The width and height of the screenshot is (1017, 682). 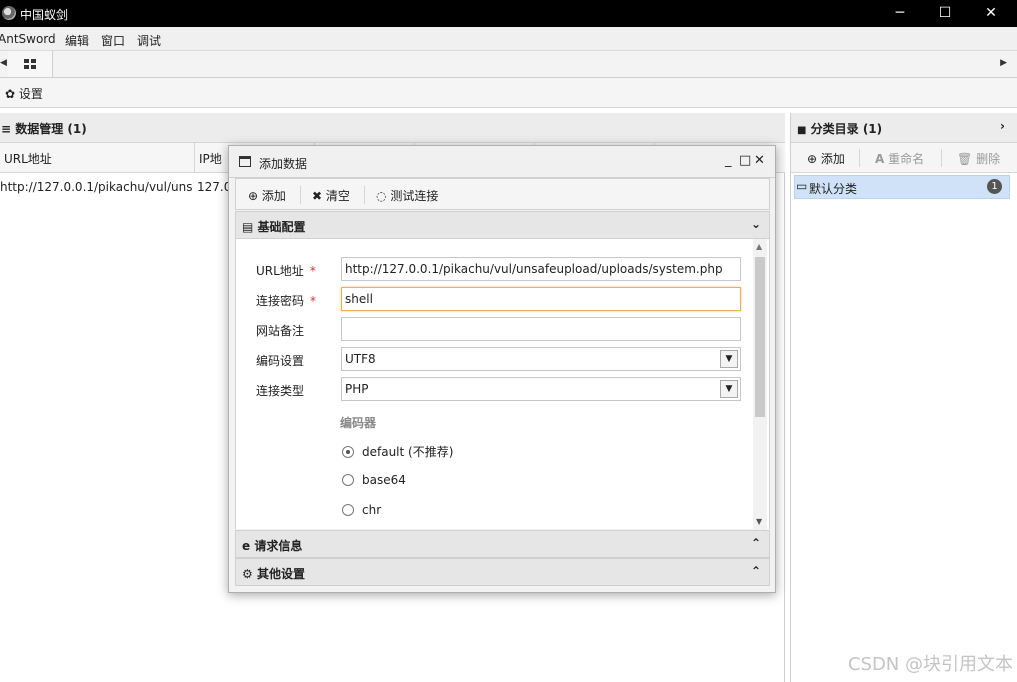 What do you see at coordinates (283, 164) in the screenshot?
I see `dialog-title: 添加数据` at bounding box center [283, 164].